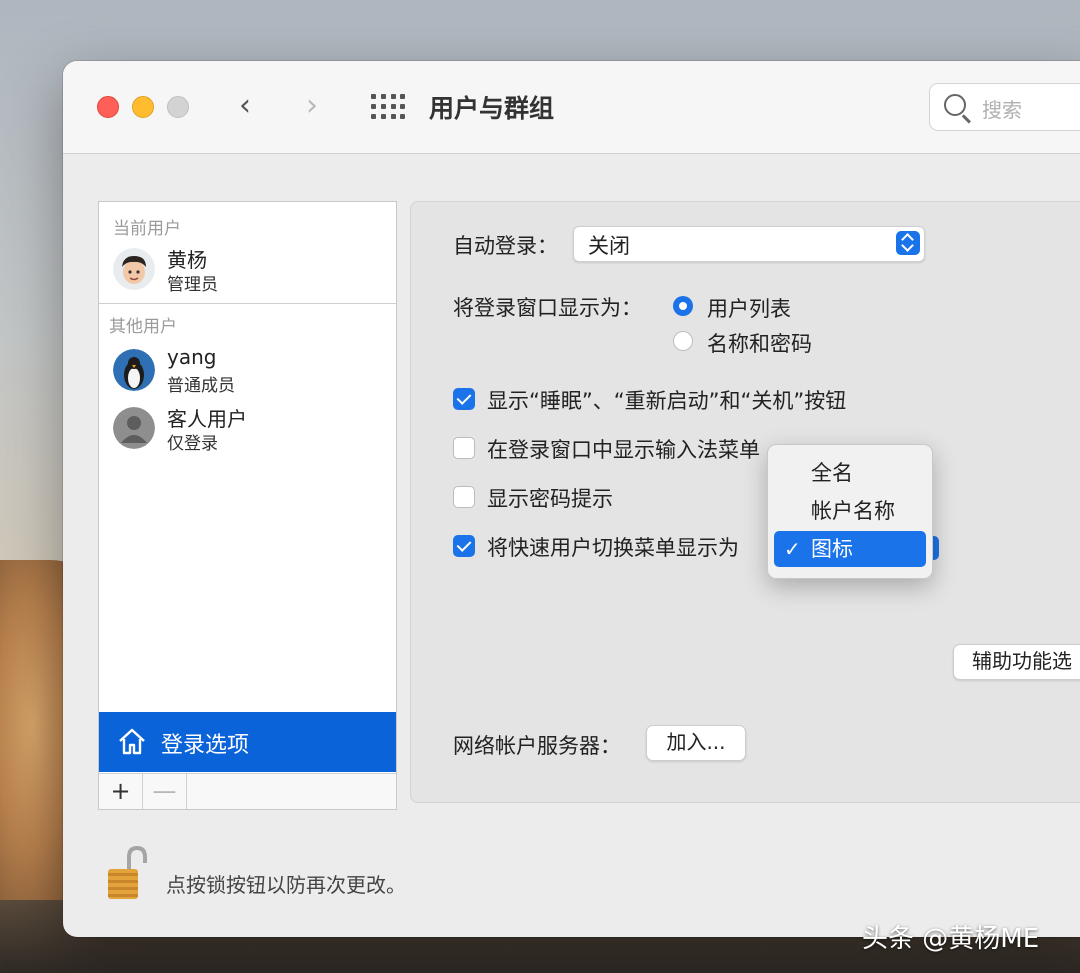 This screenshot has width=1080, height=973. What do you see at coordinates (1002, 110) in the screenshot?
I see `search-placeholder: 搜索` at bounding box center [1002, 110].